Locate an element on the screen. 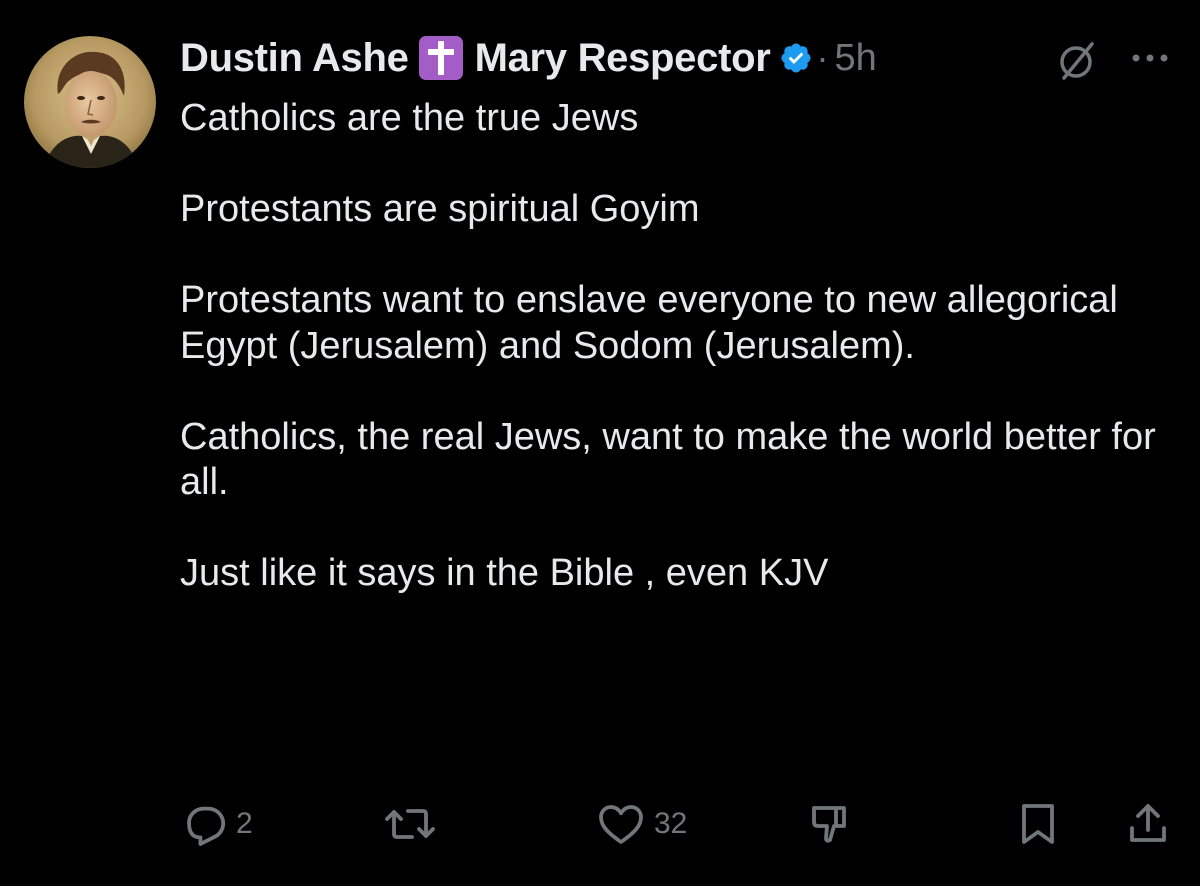 This screenshot has height=886, width=1200. verified-badge-icon is located at coordinates (796, 58).